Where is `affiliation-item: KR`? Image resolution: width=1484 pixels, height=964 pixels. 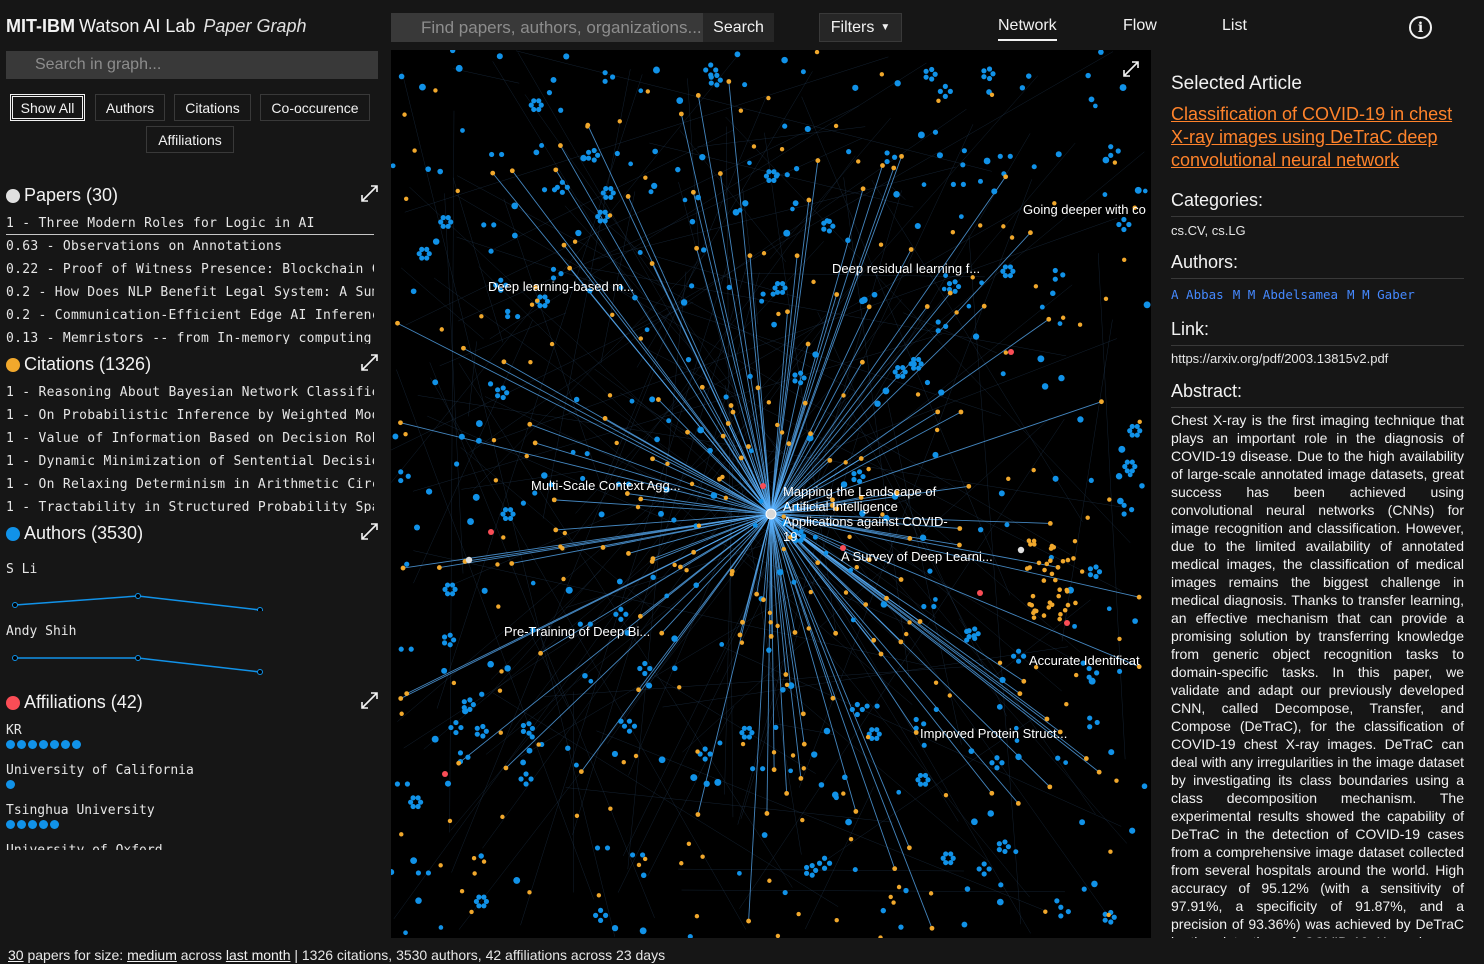 affiliation-item: KR is located at coordinates (191, 742).